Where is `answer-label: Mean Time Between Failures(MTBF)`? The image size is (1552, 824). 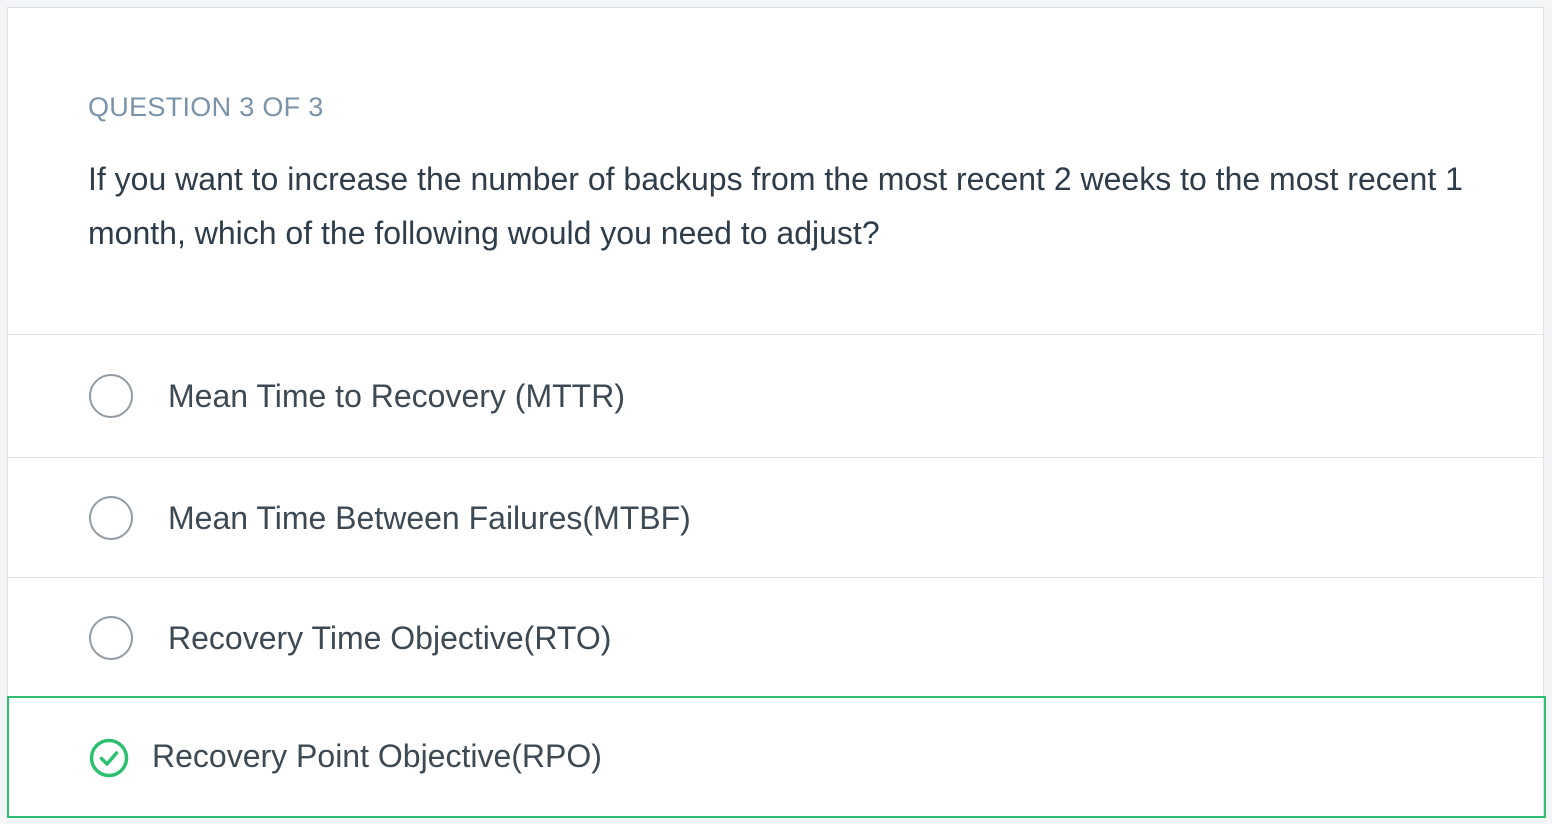
answer-label: Mean Time Between Failures(MTBF) is located at coordinates (429, 518).